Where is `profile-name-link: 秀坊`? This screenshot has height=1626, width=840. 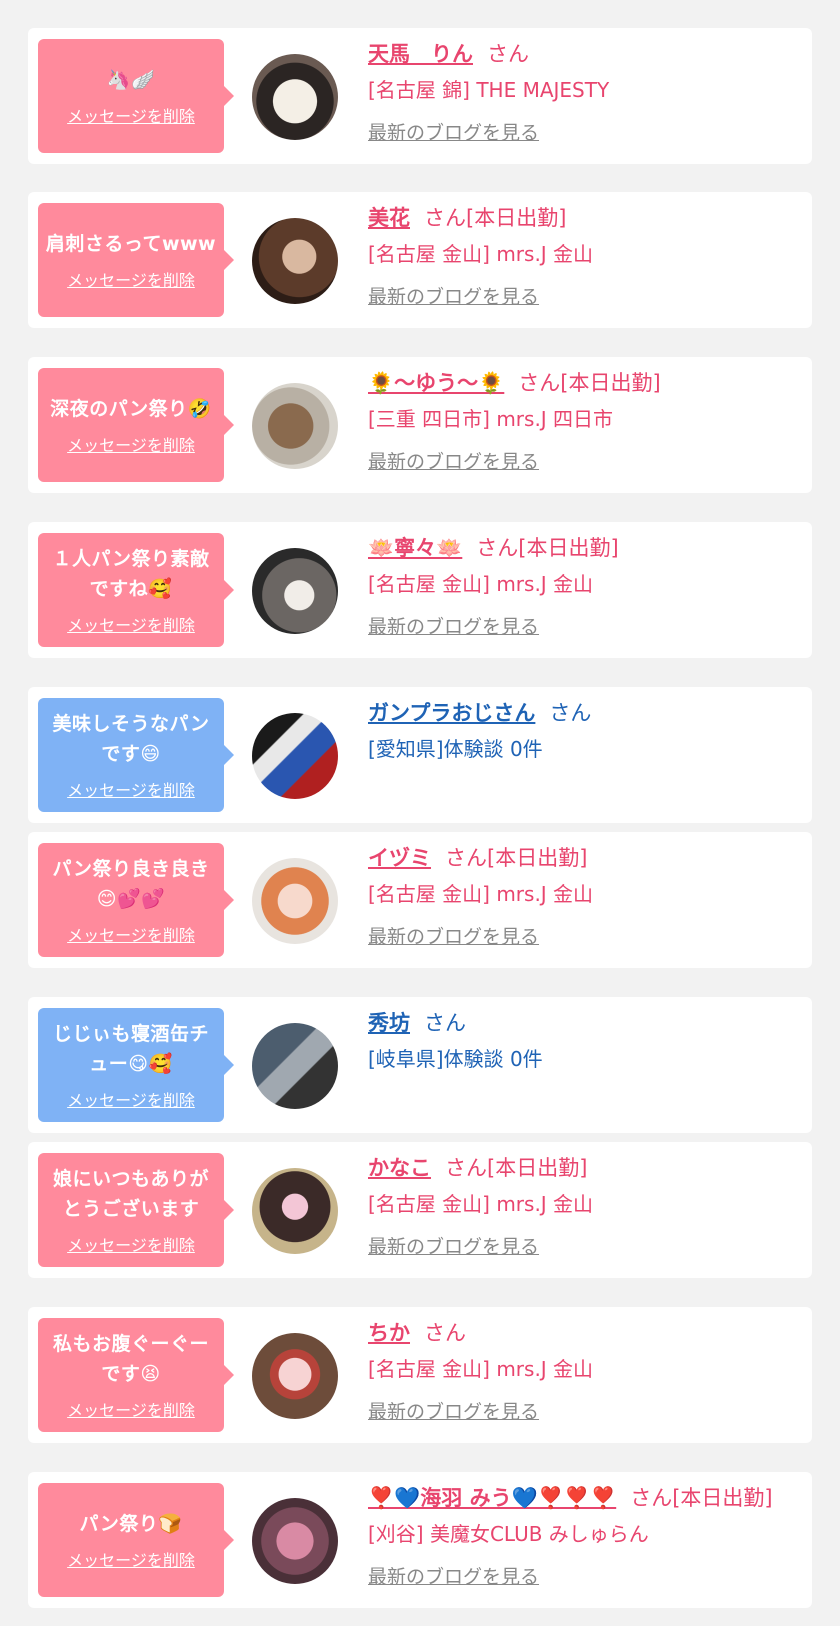 profile-name-link: 秀坊 is located at coordinates (389, 1023).